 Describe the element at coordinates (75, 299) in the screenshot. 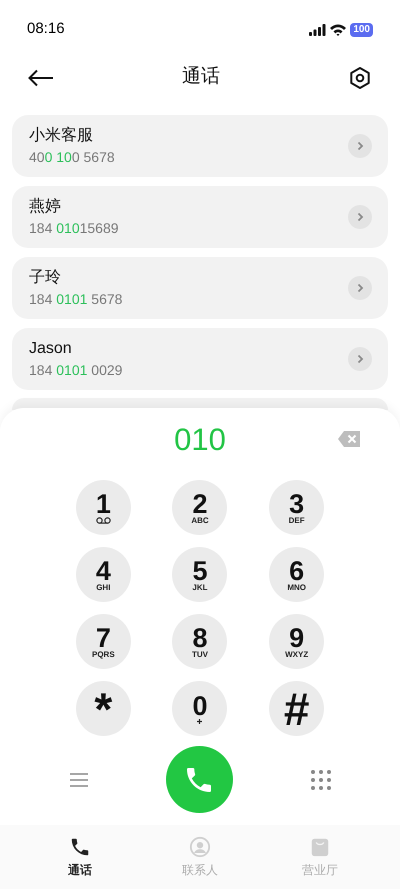

I see `contact-number: 184 0101 5678` at that location.